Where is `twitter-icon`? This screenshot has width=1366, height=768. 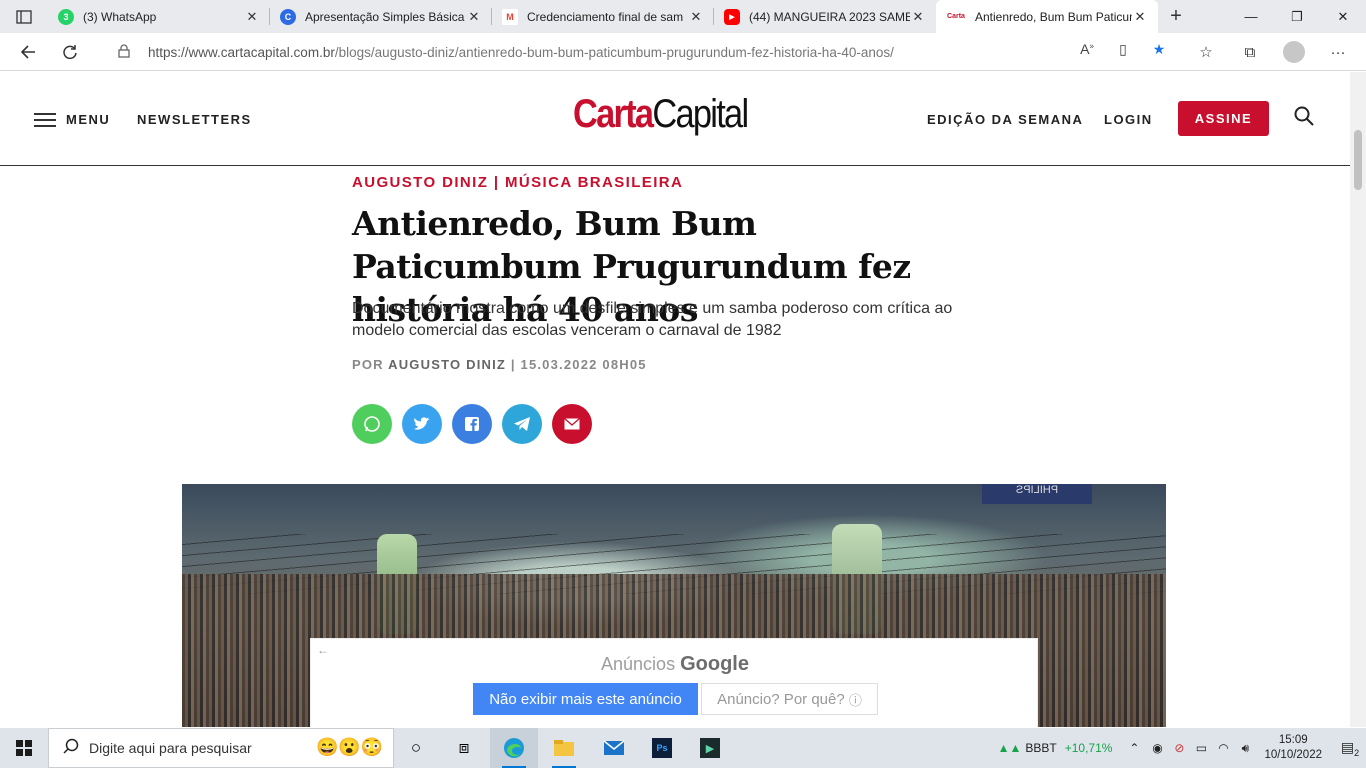 twitter-icon is located at coordinates (422, 423).